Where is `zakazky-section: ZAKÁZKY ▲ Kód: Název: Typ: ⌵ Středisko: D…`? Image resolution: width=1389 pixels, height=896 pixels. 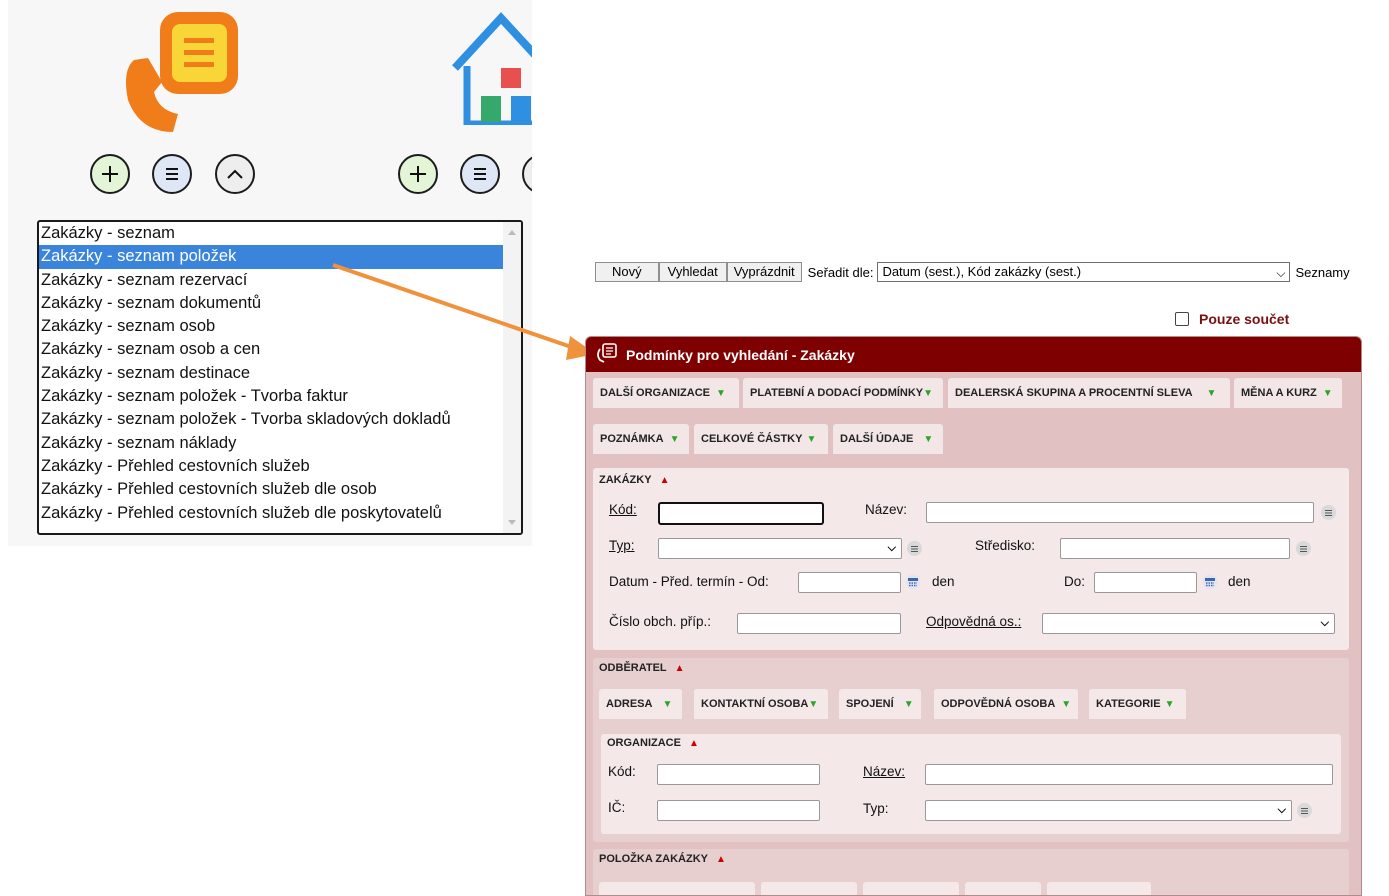 zakazky-section: ZAKÁZKY ▲ Kód: Název: Typ: ⌵ Středisko: D… is located at coordinates (971, 559).